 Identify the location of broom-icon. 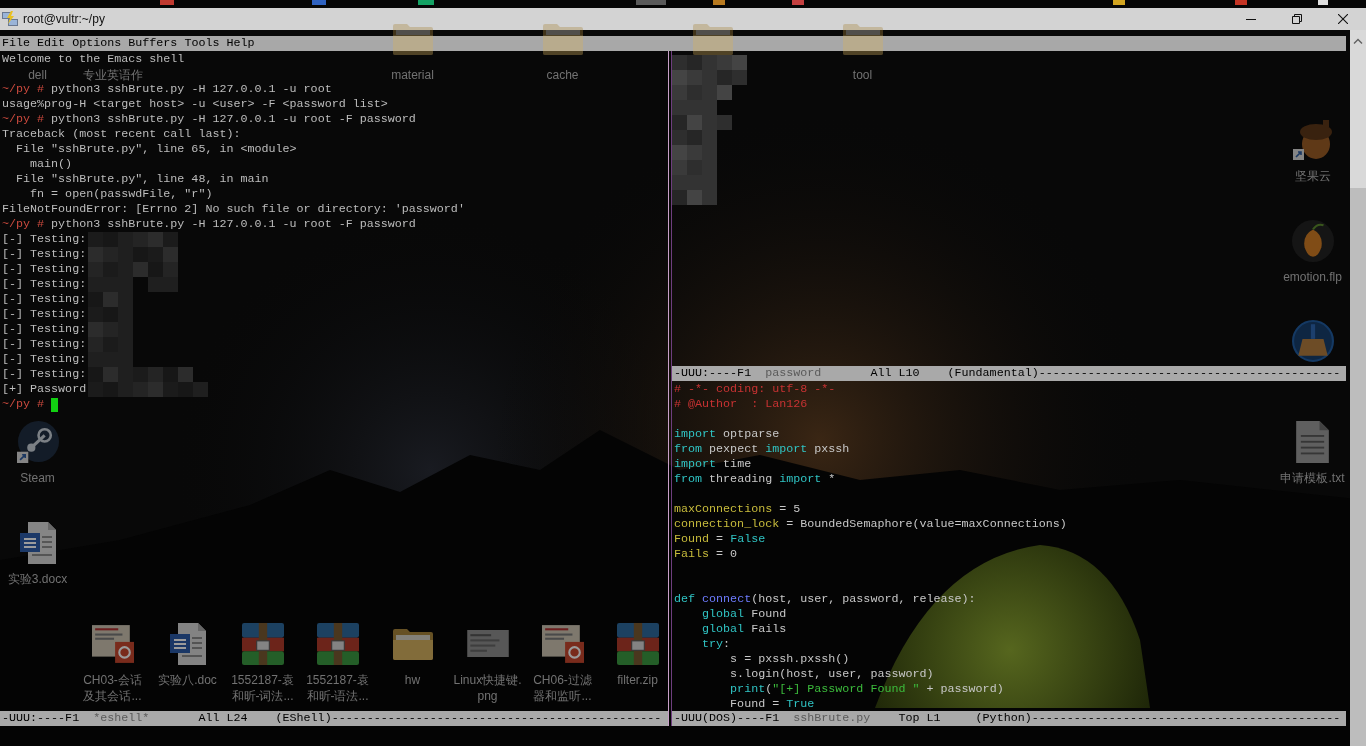
(1312, 341).